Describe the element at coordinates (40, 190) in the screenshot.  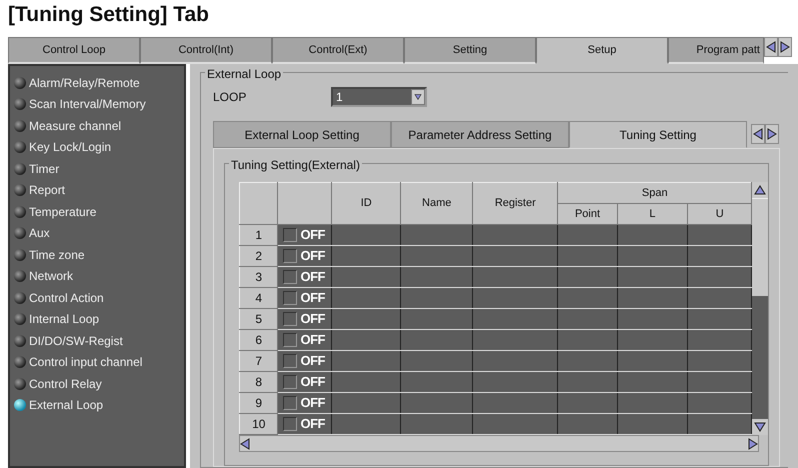
I see `sidebar-item: Report` at that location.